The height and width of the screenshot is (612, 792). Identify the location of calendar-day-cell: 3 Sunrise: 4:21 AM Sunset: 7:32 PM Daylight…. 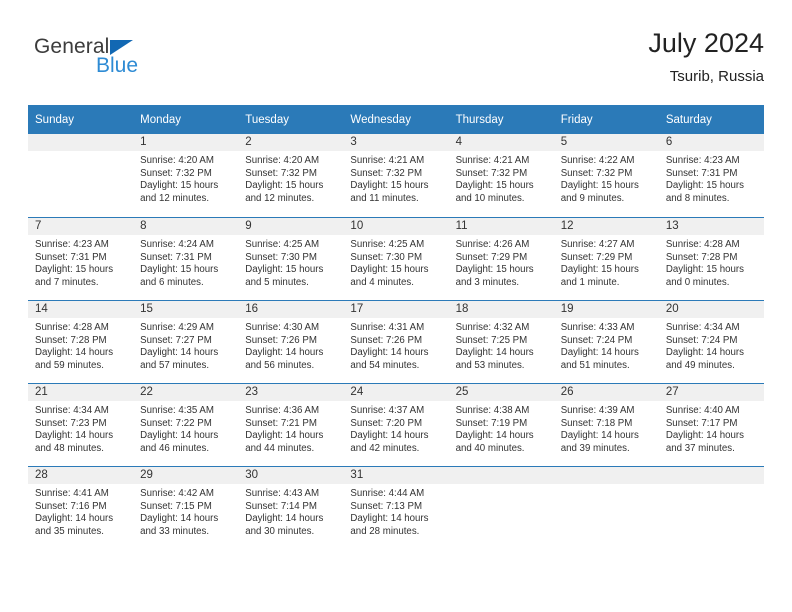
(396, 175).